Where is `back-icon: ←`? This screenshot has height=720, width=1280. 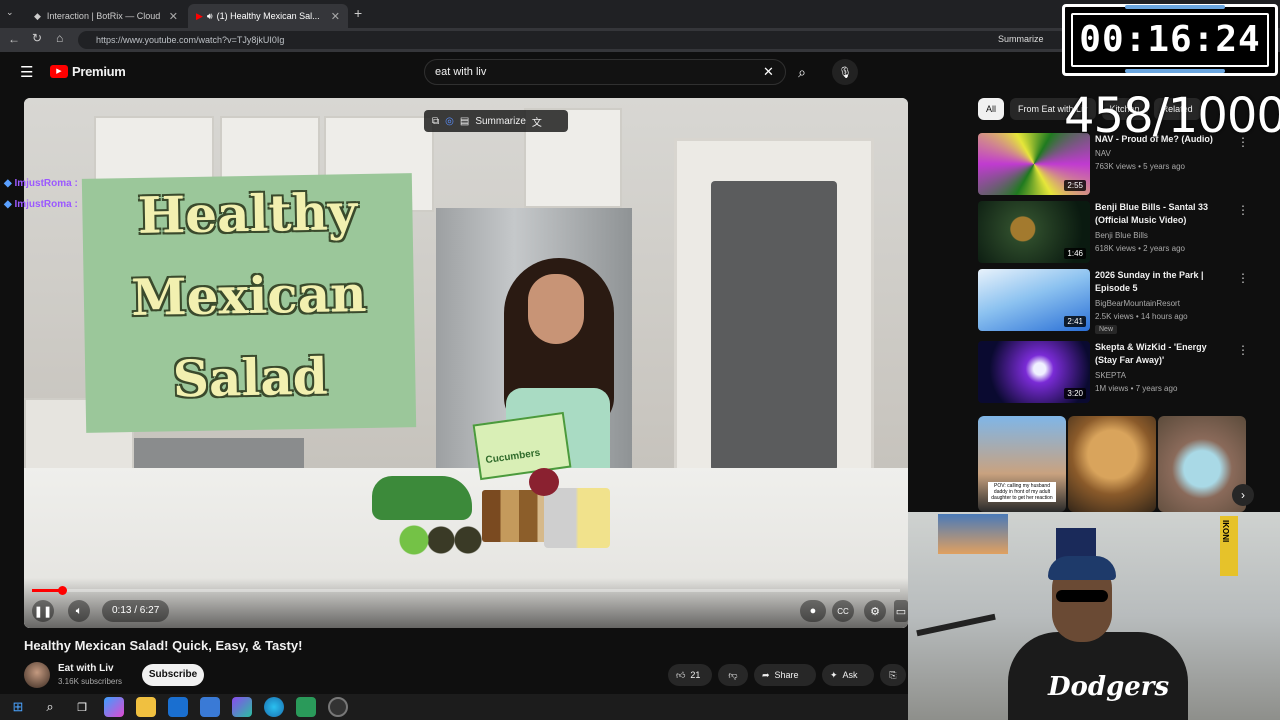
back-icon: ← is located at coordinates (14, 39).